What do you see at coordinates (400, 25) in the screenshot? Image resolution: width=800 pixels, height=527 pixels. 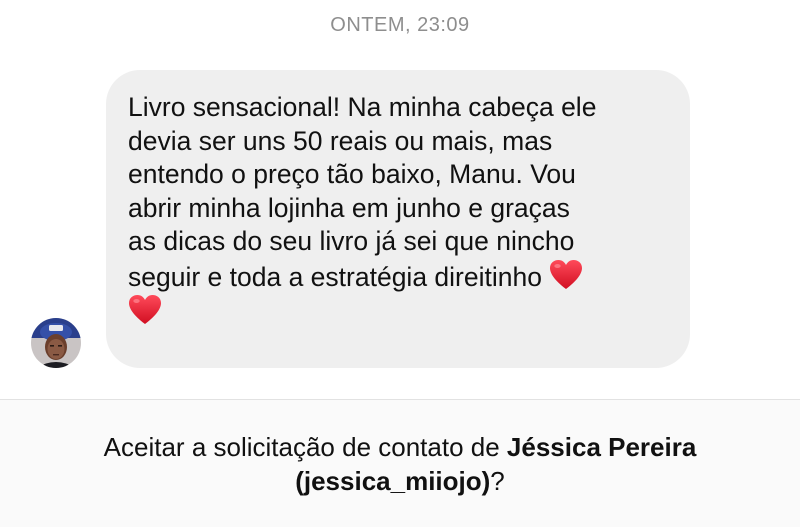 I see `message-timestamp: ONTEM, 23:09` at bounding box center [400, 25].